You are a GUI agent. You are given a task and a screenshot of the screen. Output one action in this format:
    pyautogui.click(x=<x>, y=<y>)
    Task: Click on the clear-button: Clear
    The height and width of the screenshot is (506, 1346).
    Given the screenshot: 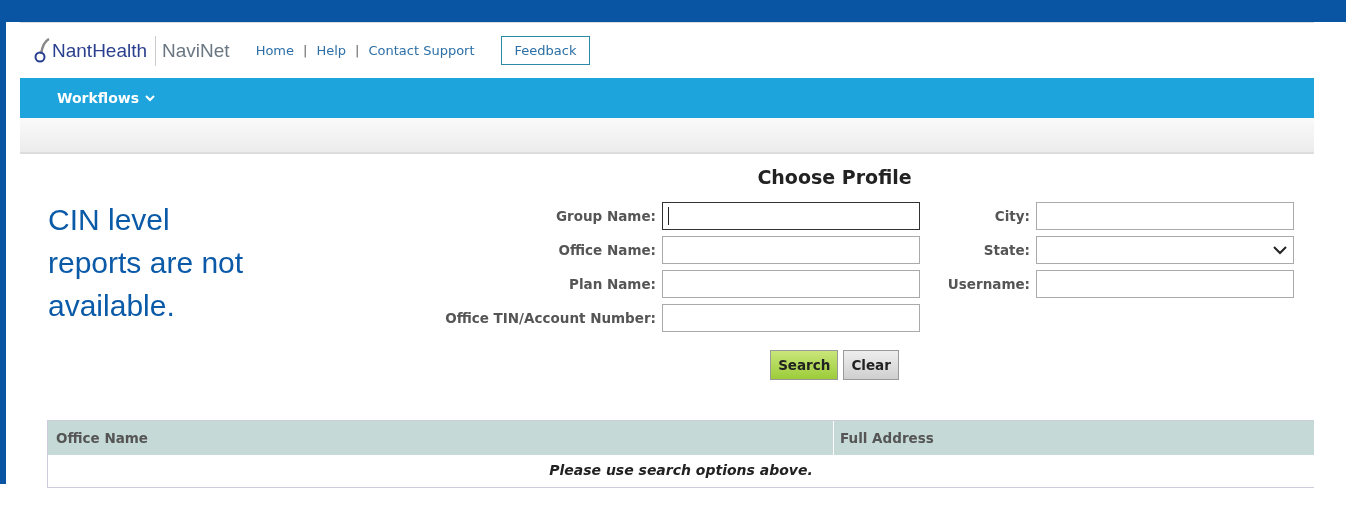 What is the action you would take?
    pyautogui.click(x=871, y=365)
    